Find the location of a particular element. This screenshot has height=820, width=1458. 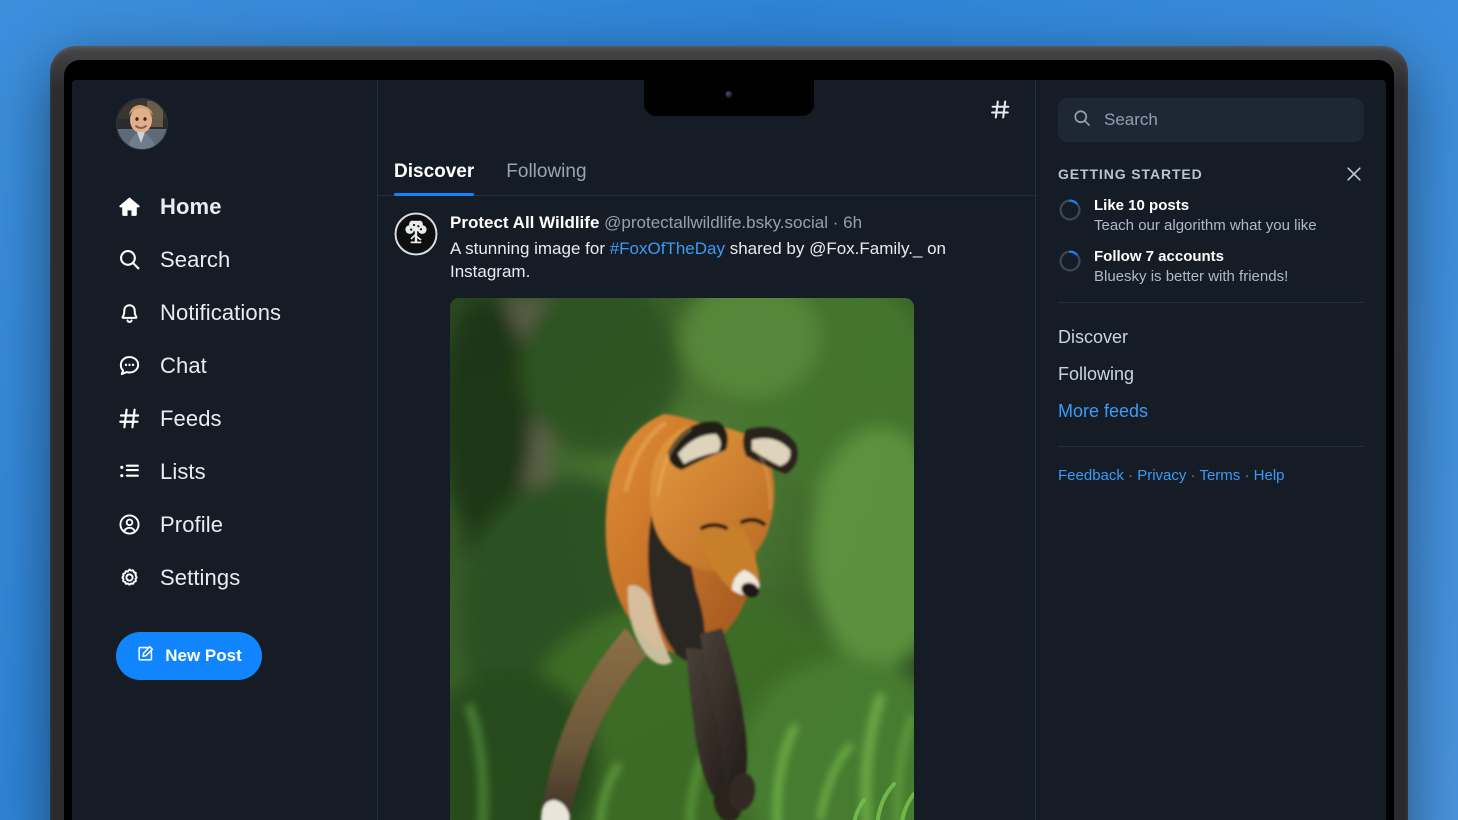

post-author-avatar is located at coordinates (416, 234).